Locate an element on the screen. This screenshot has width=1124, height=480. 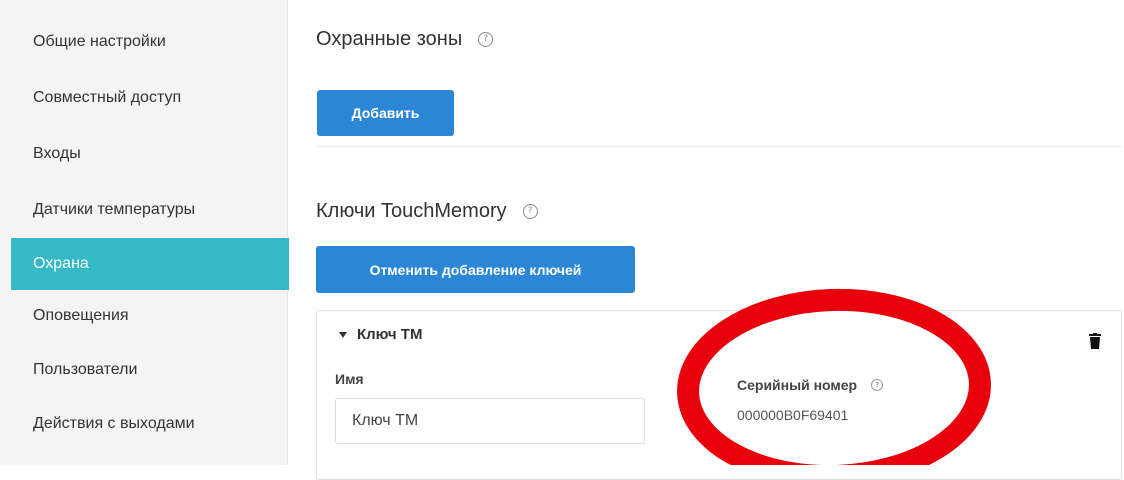
sidebar-item-shared-access: Совместный доступ is located at coordinates (149, 98).